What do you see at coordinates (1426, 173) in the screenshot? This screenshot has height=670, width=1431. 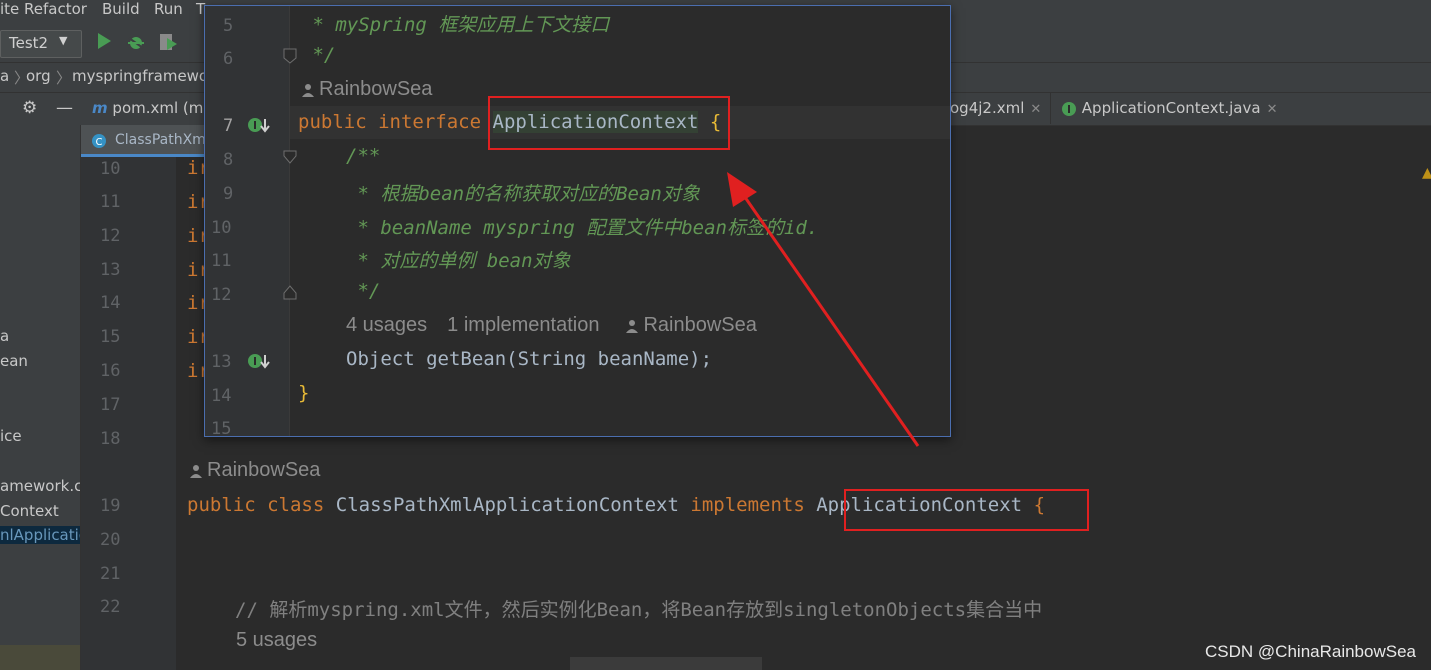 I see `warning-icon: ▲` at bounding box center [1426, 173].